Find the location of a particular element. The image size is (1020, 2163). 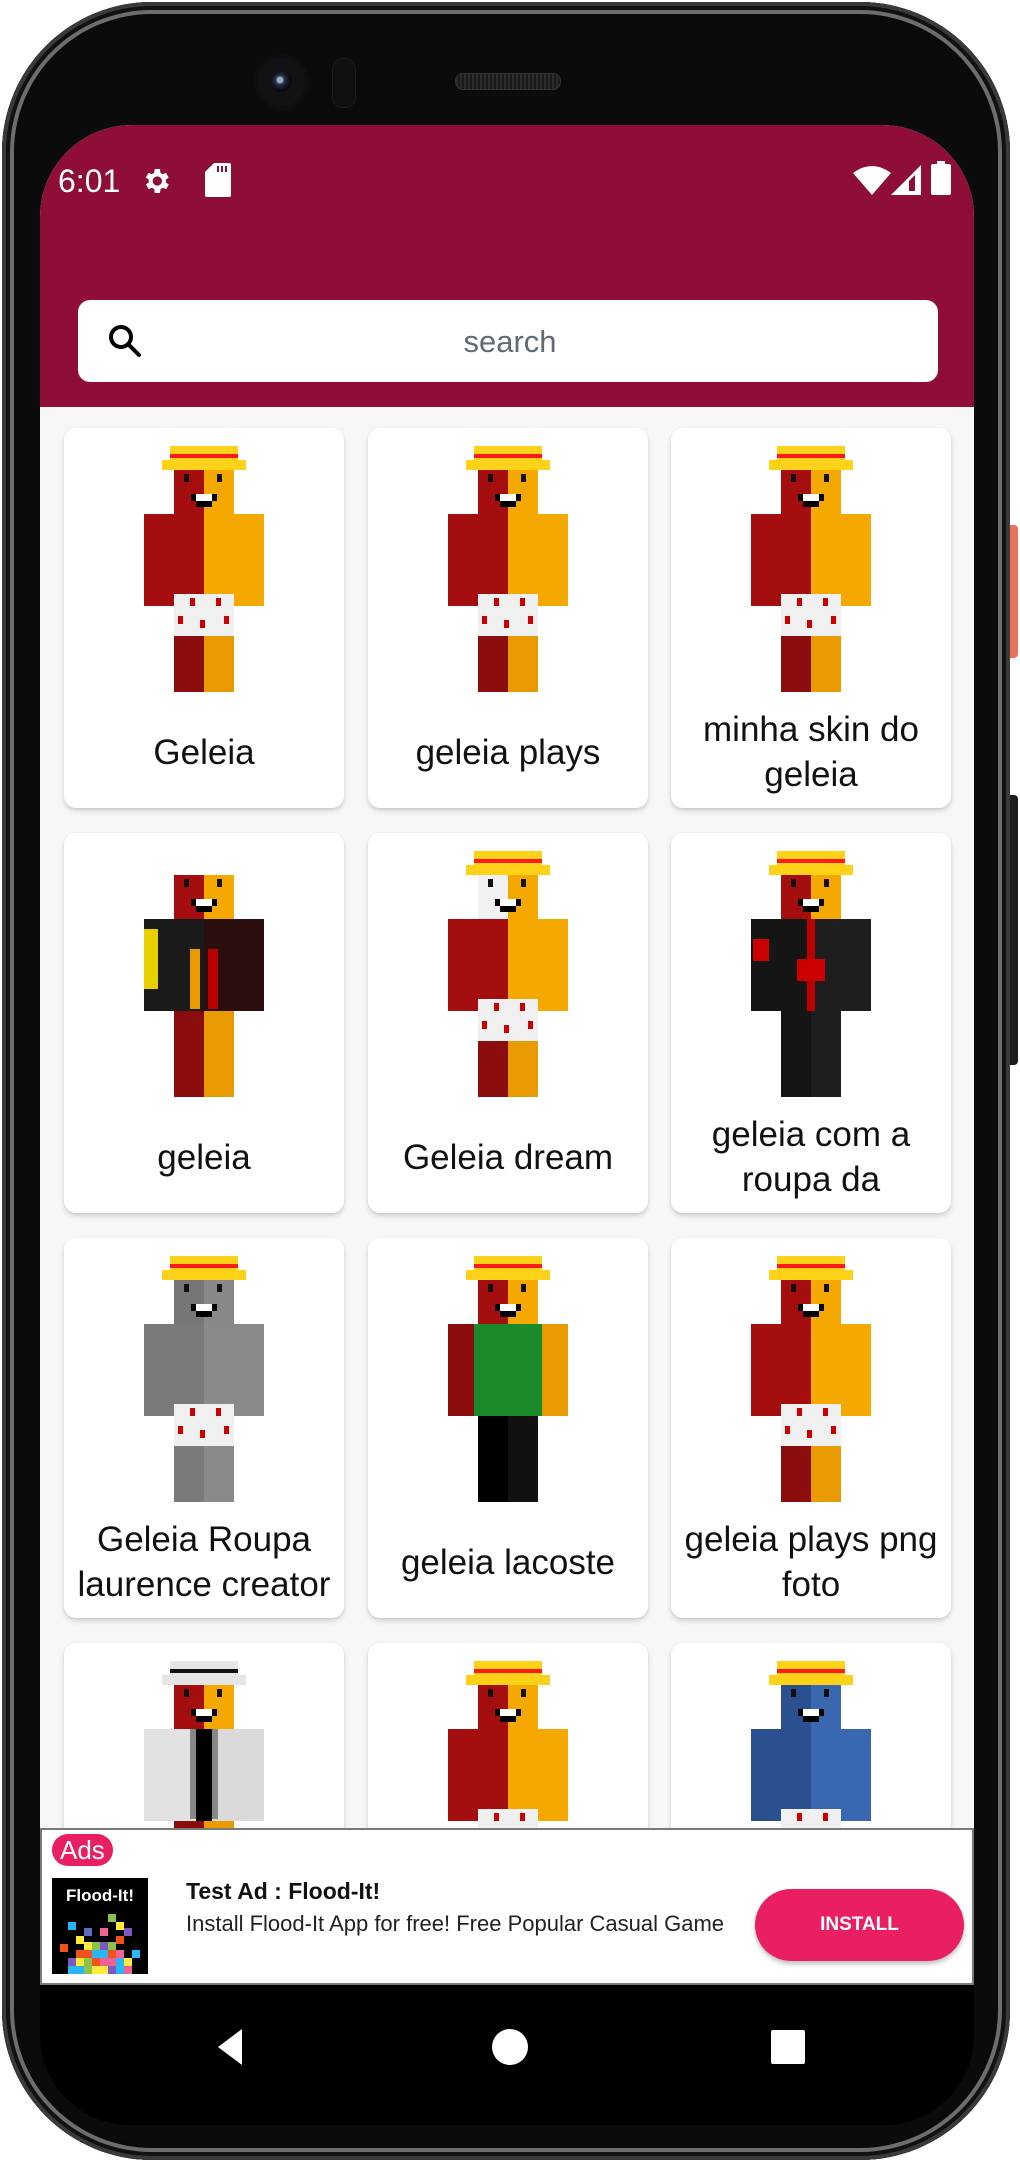

skin-card: Geleia dream is located at coordinates (508, 1023).